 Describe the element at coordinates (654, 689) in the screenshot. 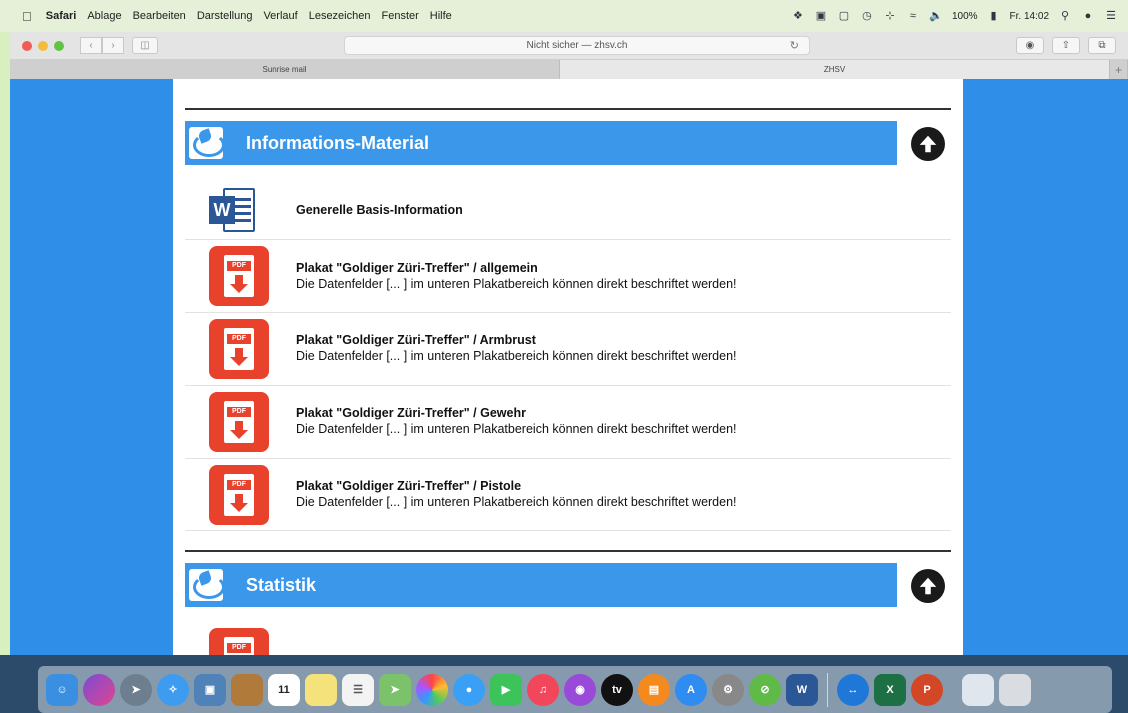

I see `books-icon: ▤` at that location.